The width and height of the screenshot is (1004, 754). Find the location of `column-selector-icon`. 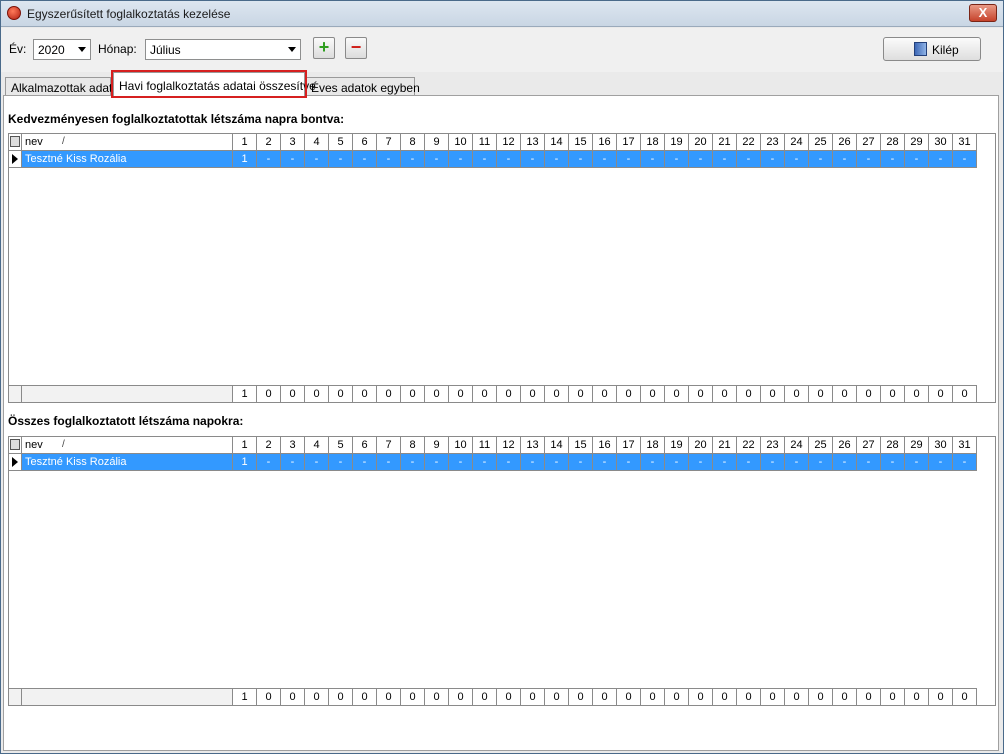

column-selector-icon is located at coordinates (15, 444).